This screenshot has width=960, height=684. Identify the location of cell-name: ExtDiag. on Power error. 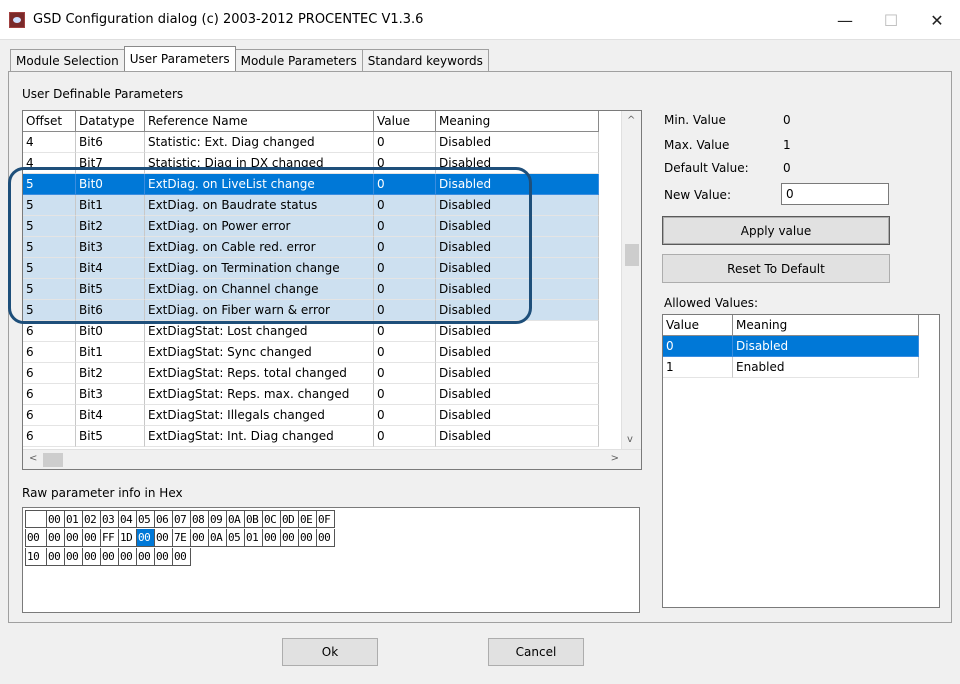
(259, 226).